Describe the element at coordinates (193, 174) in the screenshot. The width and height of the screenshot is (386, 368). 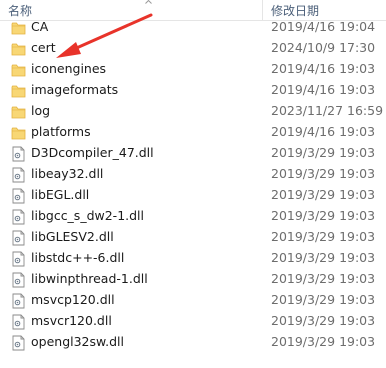
I see `file-row: libeay32.dll 2019/3/29 19:03` at that location.